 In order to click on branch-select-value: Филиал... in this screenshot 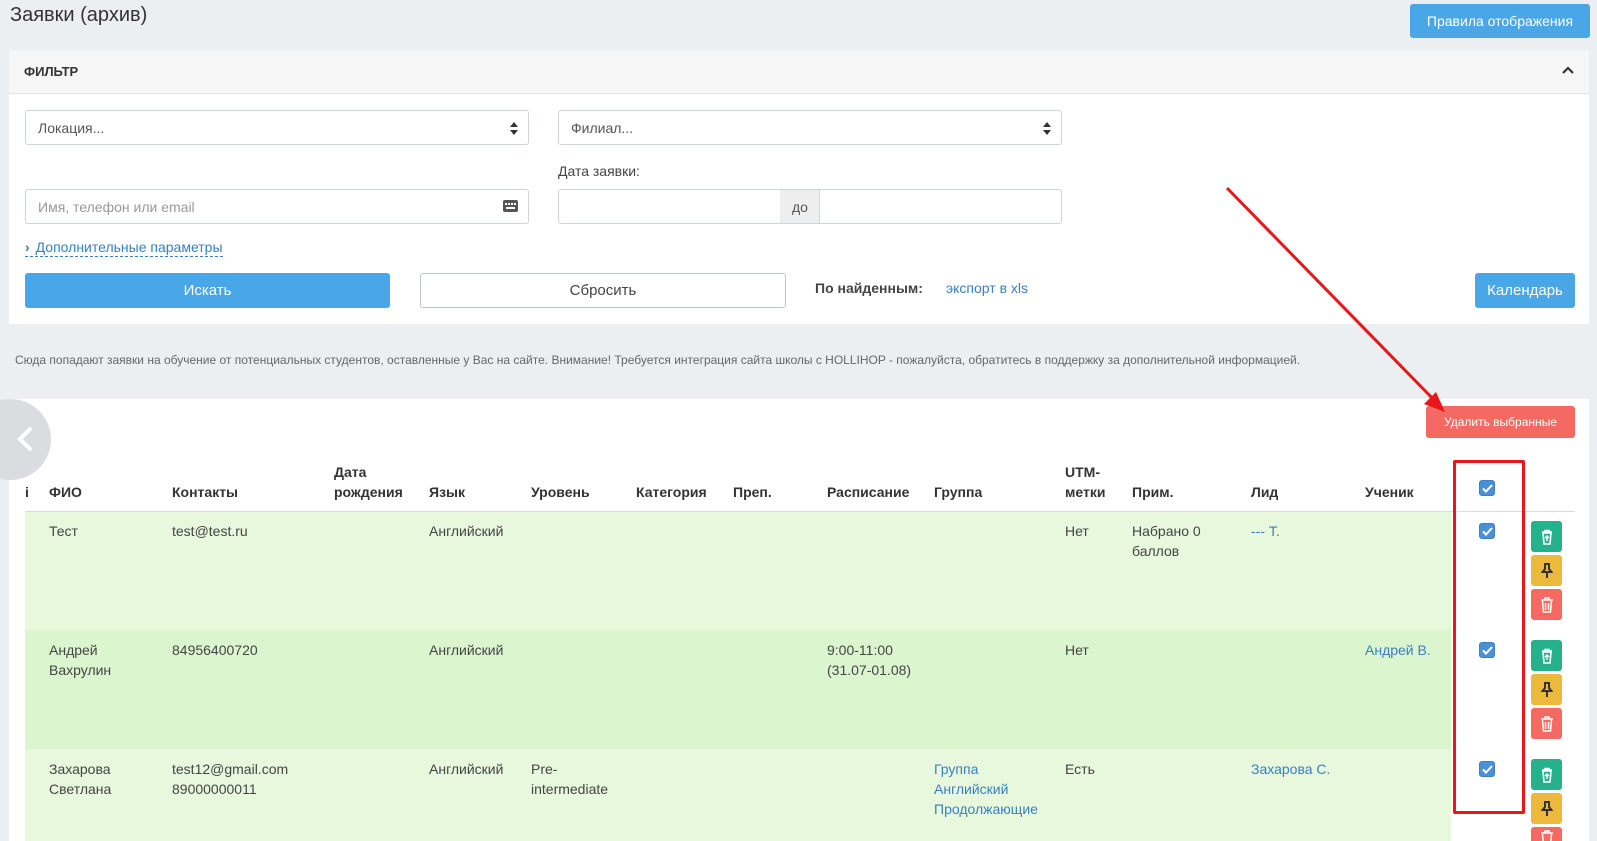, I will do `click(602, 127)`.